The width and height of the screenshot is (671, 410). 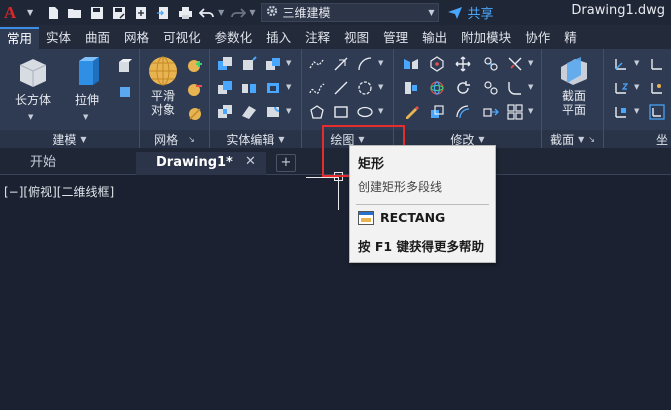 What do you see at coordinates (411, 64) in the screenshot?
I see `mirror-icon` at bounding box center [411, 64].